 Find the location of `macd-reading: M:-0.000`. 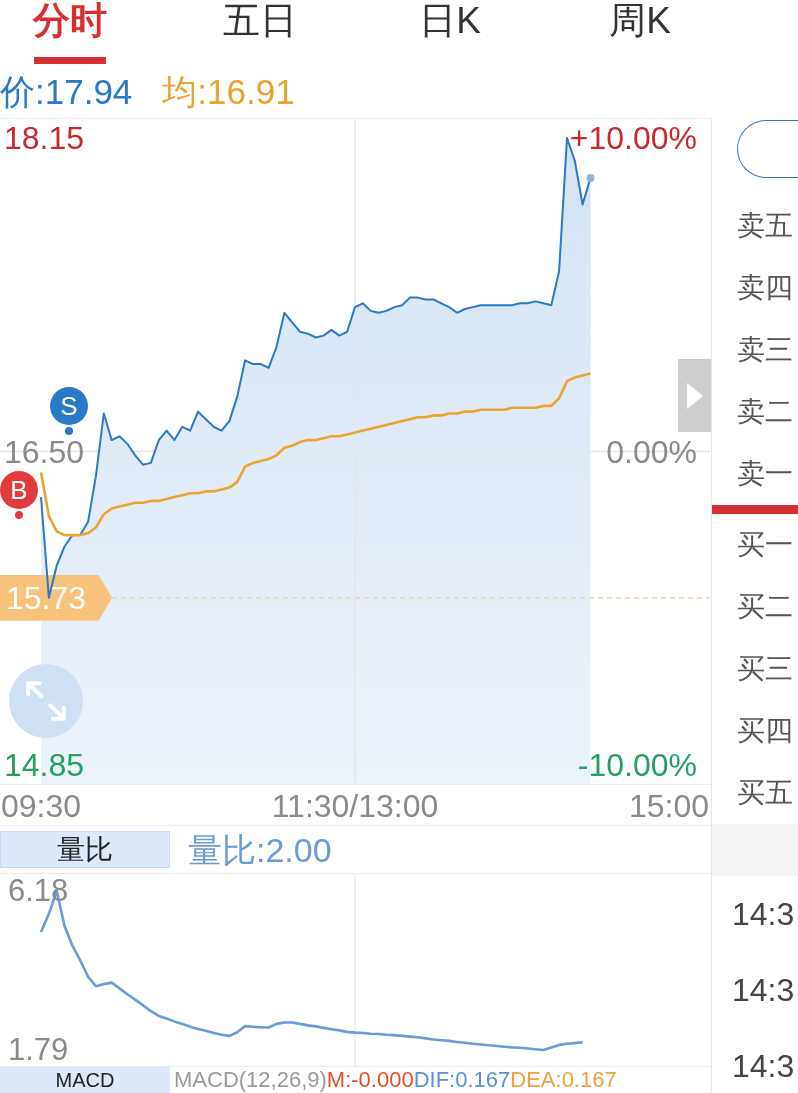

macd-reading: M:-0.000 is located at coordinates (370, 1080).